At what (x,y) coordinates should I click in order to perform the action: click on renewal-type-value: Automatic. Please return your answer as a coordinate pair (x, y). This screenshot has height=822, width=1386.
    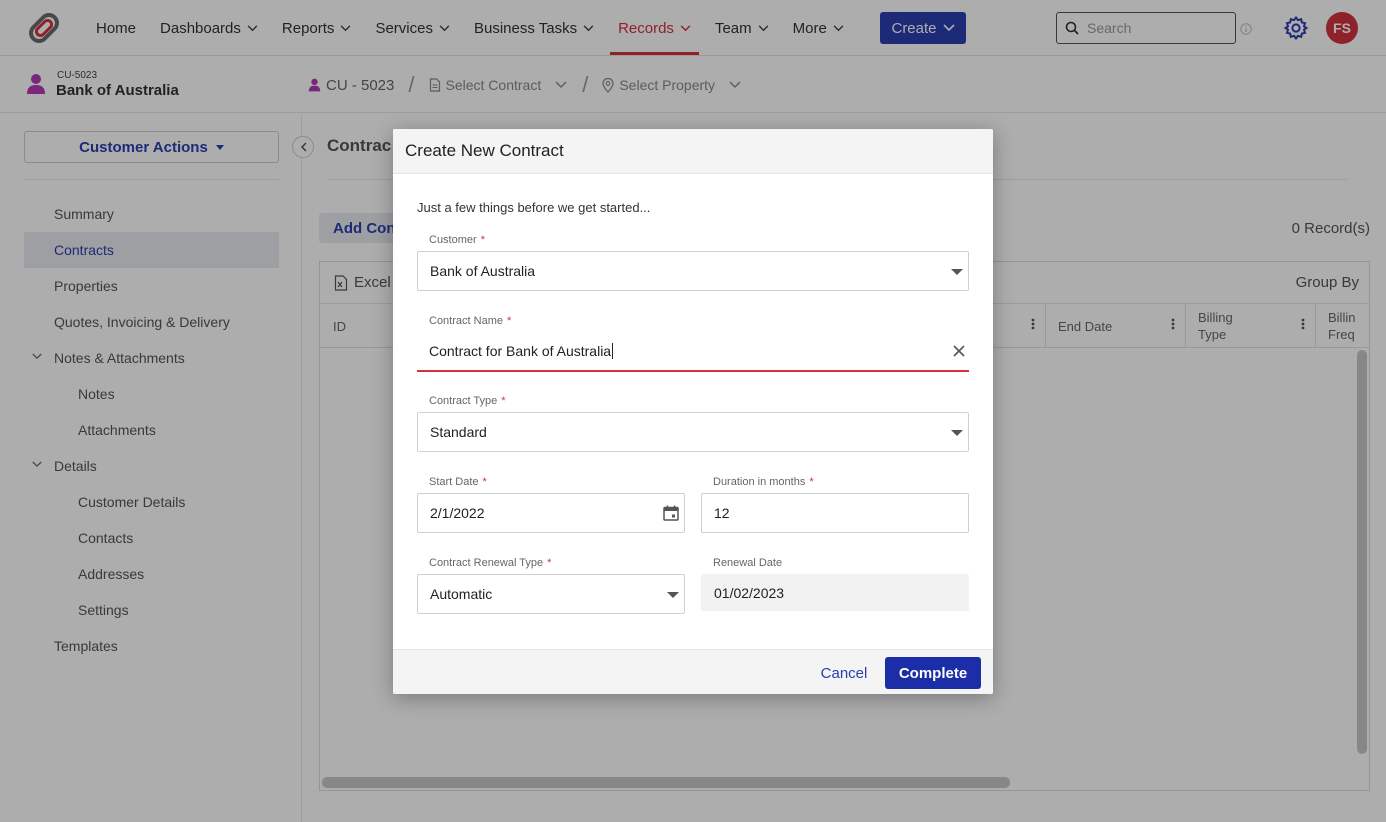
    Looking at the image, I should click on (461, 594).